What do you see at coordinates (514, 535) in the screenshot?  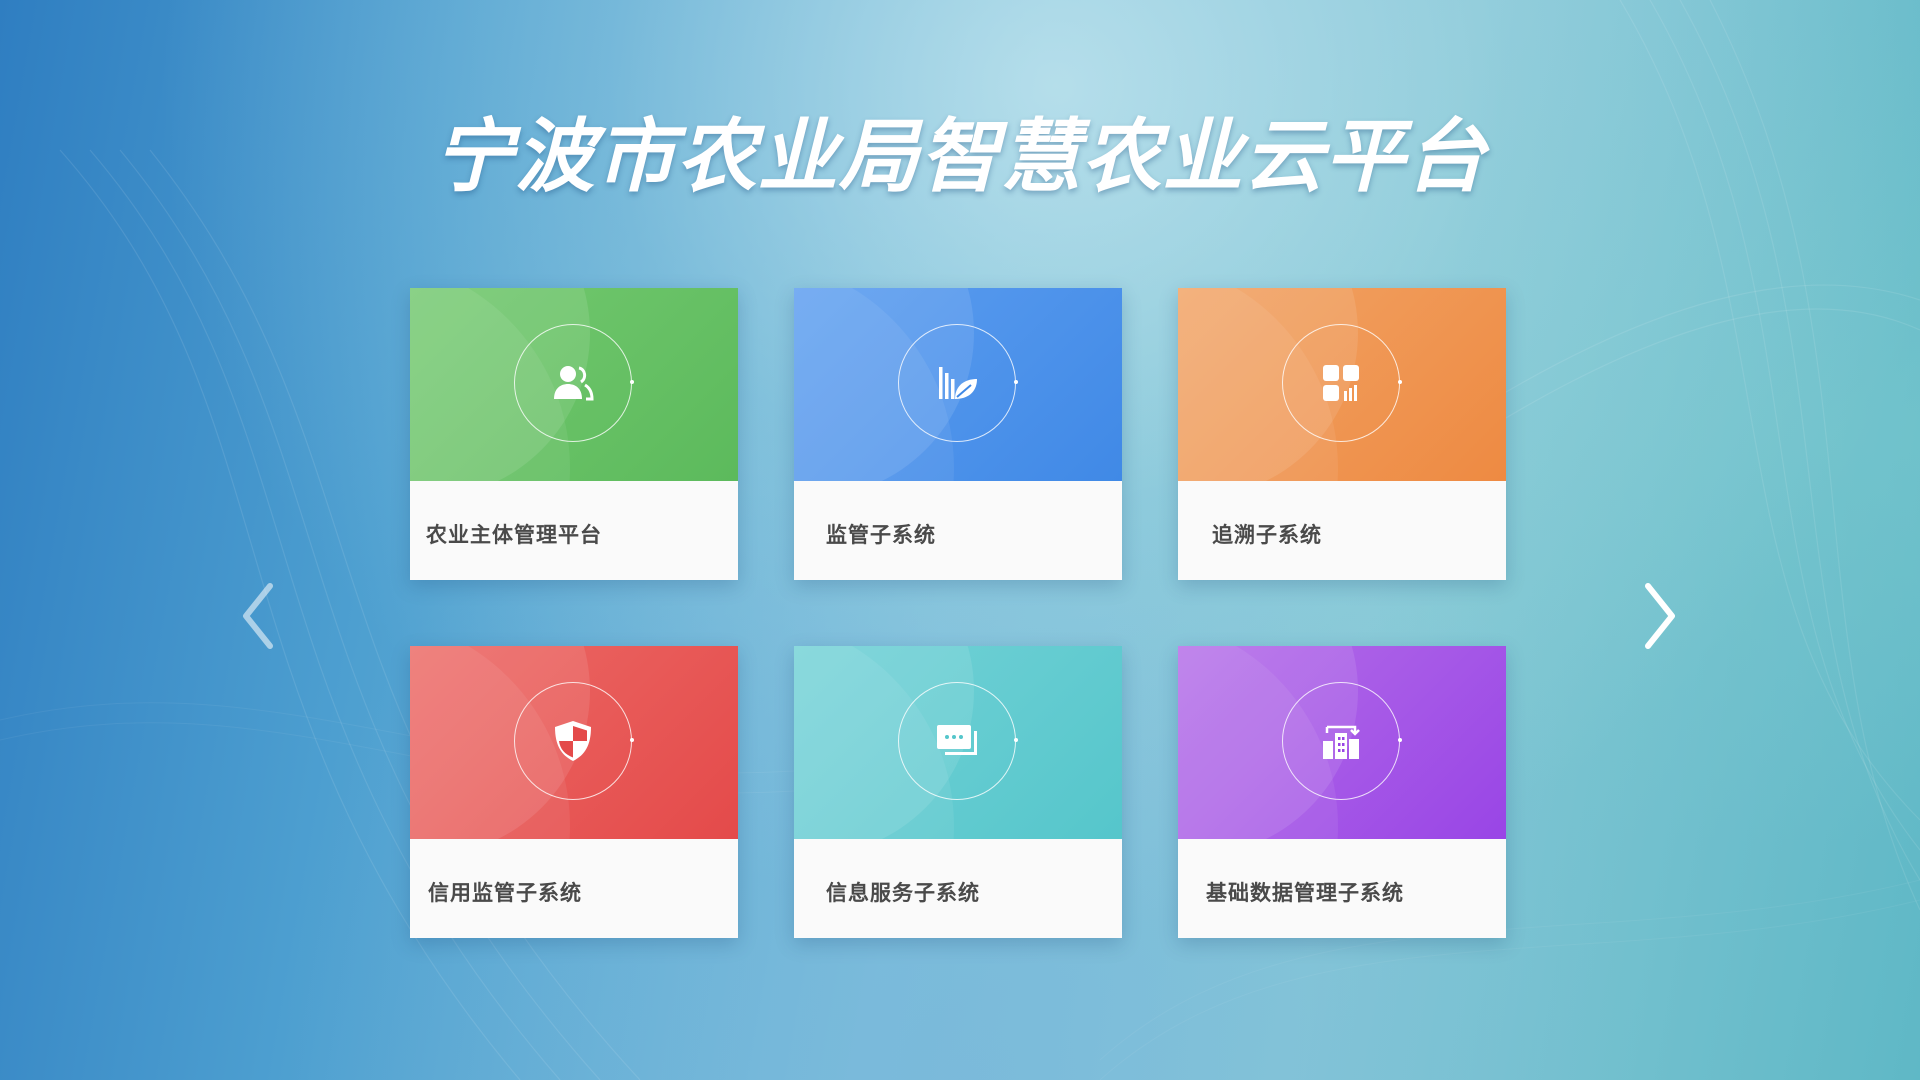 I see `card-label: 农业主体管理平台` at bounding box center [514, 535].